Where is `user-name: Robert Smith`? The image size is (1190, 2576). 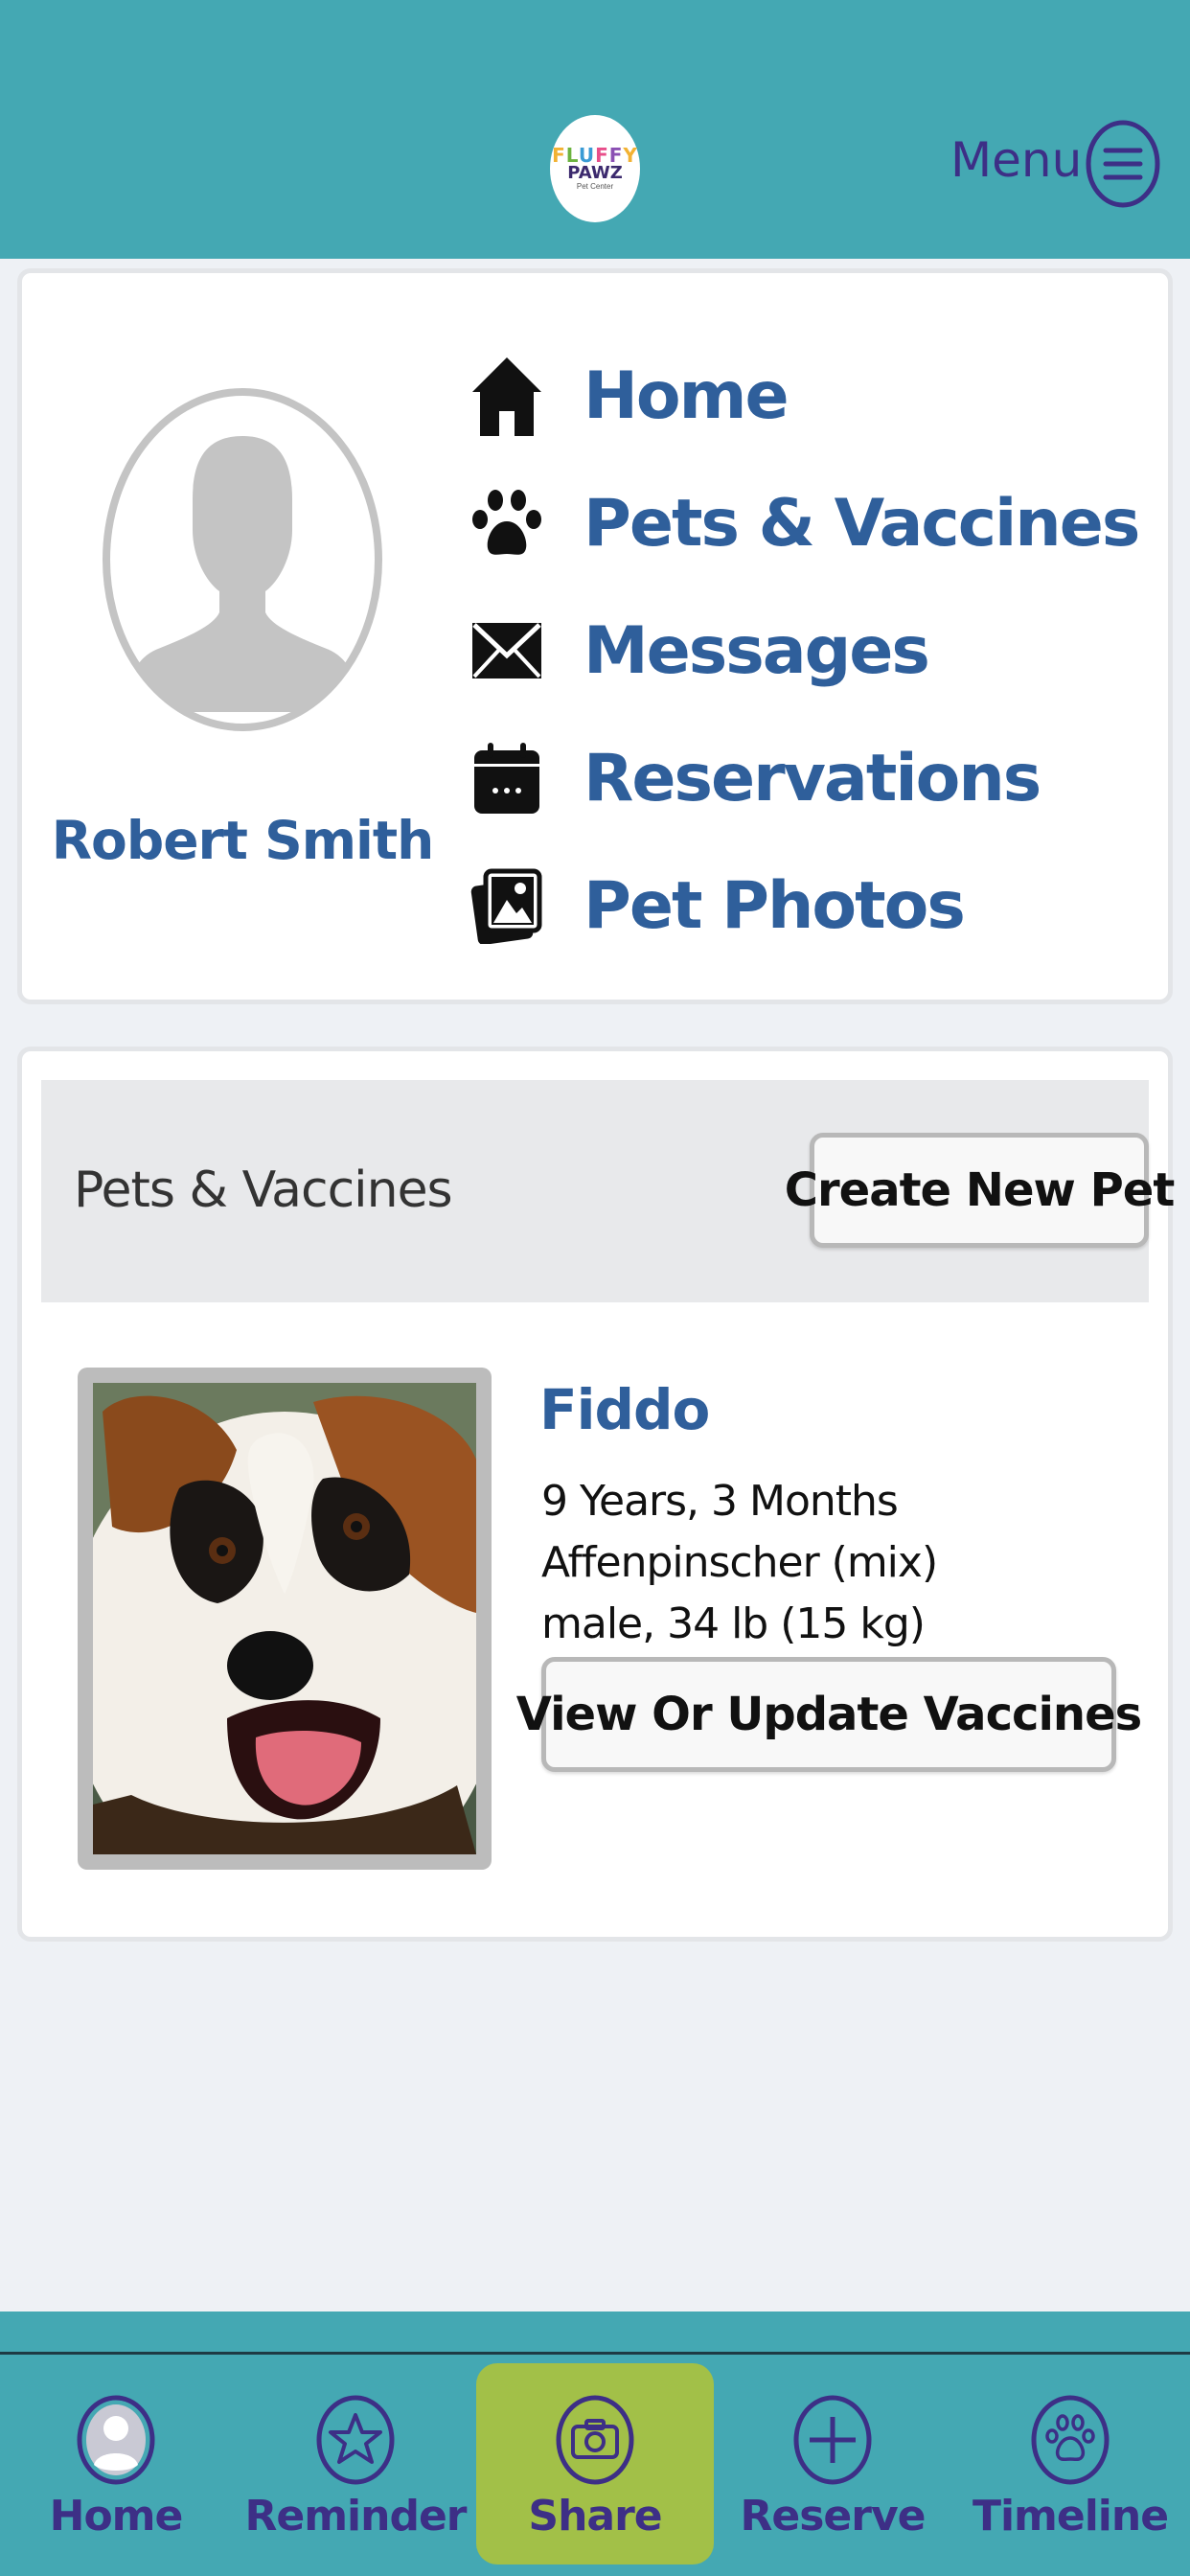
user-name: Robert Smith is located at coordinates (243, 840).